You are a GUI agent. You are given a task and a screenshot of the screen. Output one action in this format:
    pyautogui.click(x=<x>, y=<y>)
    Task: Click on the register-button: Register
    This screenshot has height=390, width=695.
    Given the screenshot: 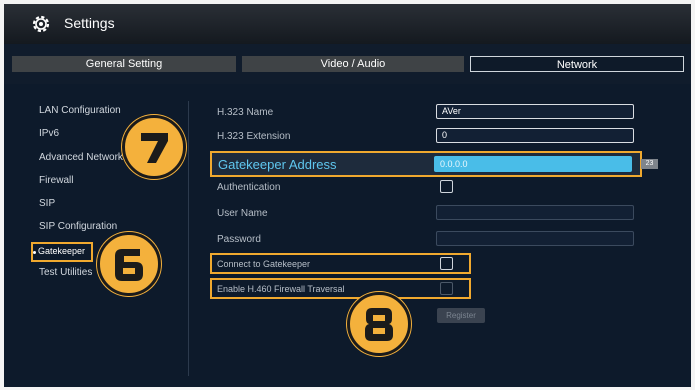 What is the action you would take?
    pyautogui.click(x=461, y=315)
    